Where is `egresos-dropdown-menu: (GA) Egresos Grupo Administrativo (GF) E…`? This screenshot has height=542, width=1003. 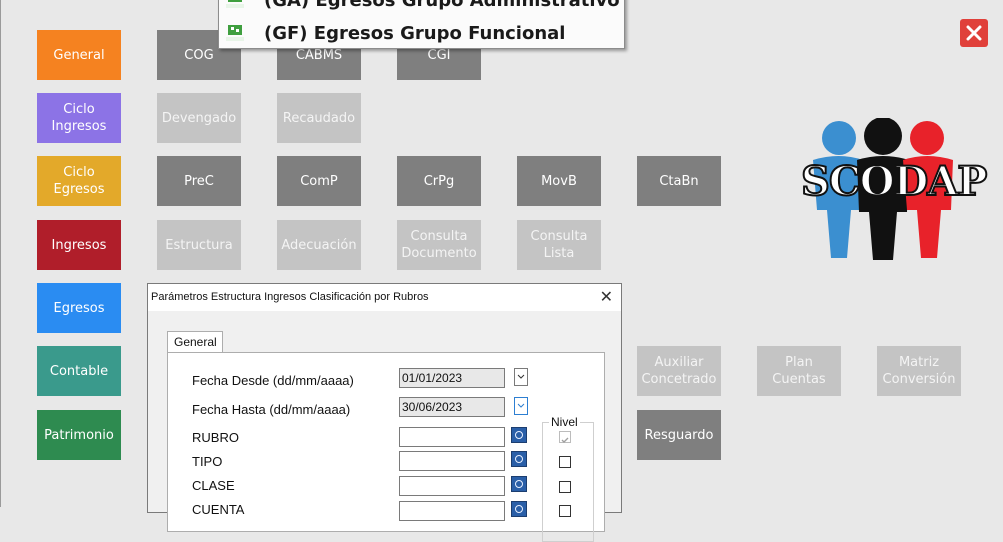 egresos-dropdown-menu: (GA) Egresos Grupo Administrativo (GF) E… is located at coordinates (421, 24).